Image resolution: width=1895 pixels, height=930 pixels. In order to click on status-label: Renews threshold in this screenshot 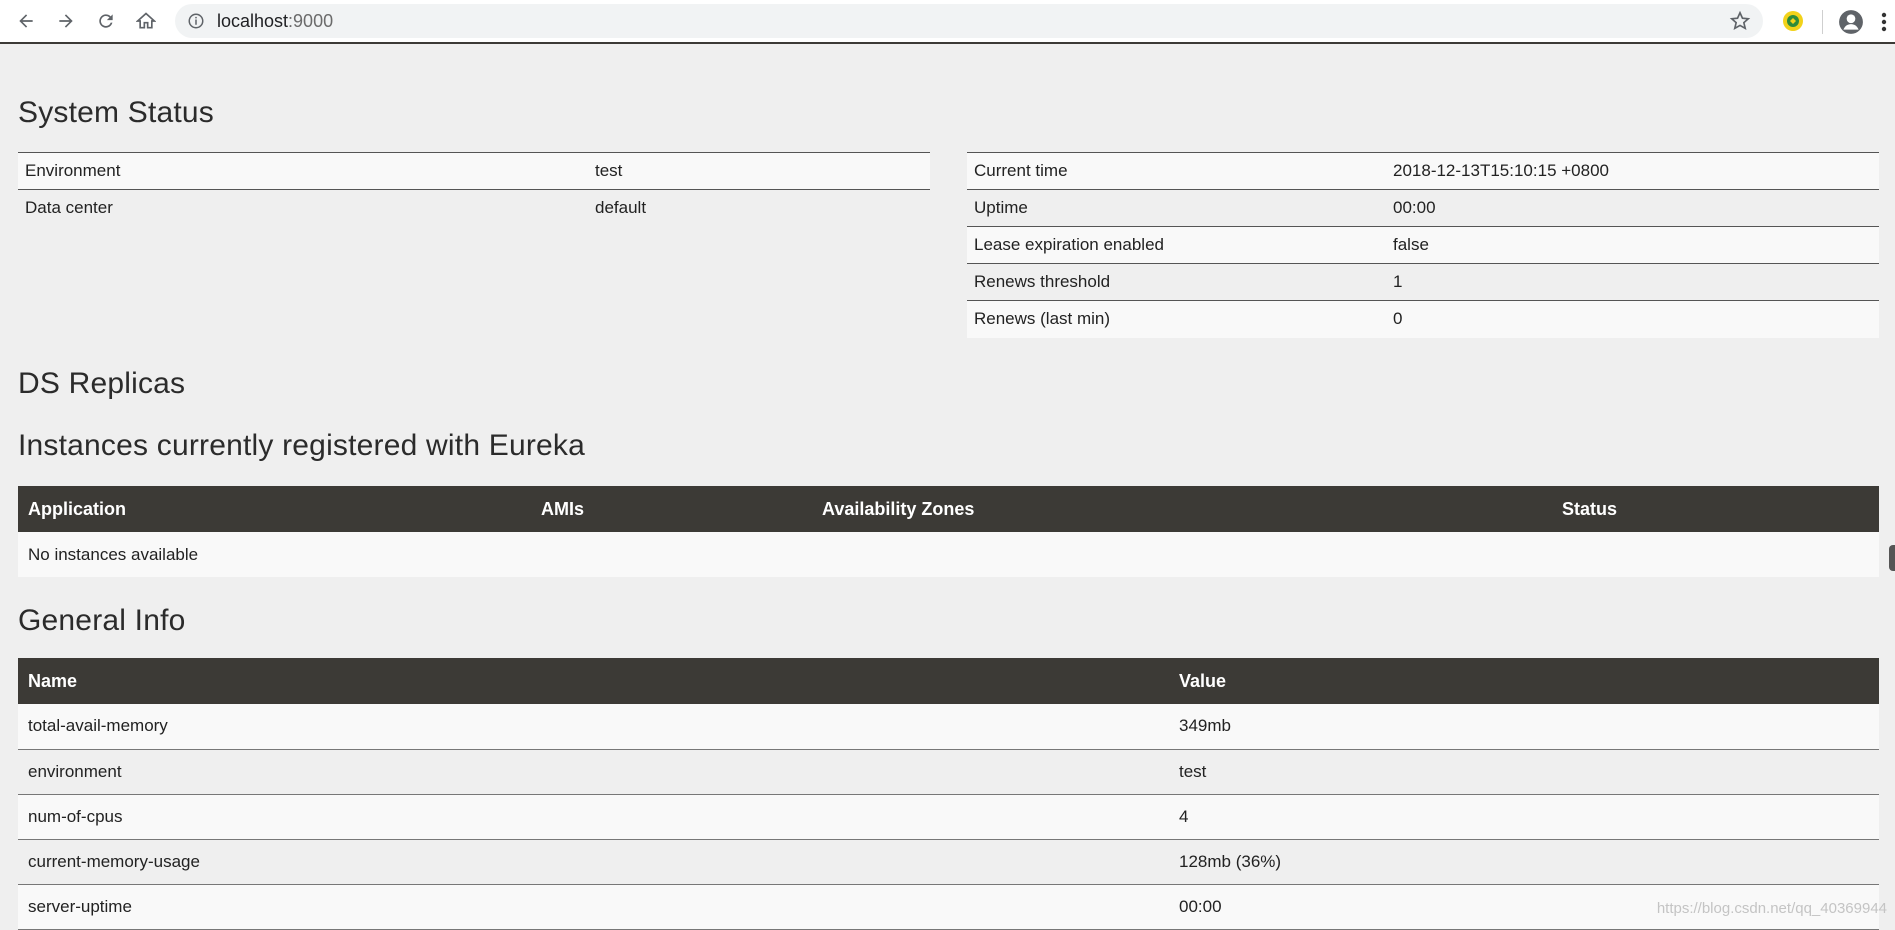, I will do `click(1176, 282)`.